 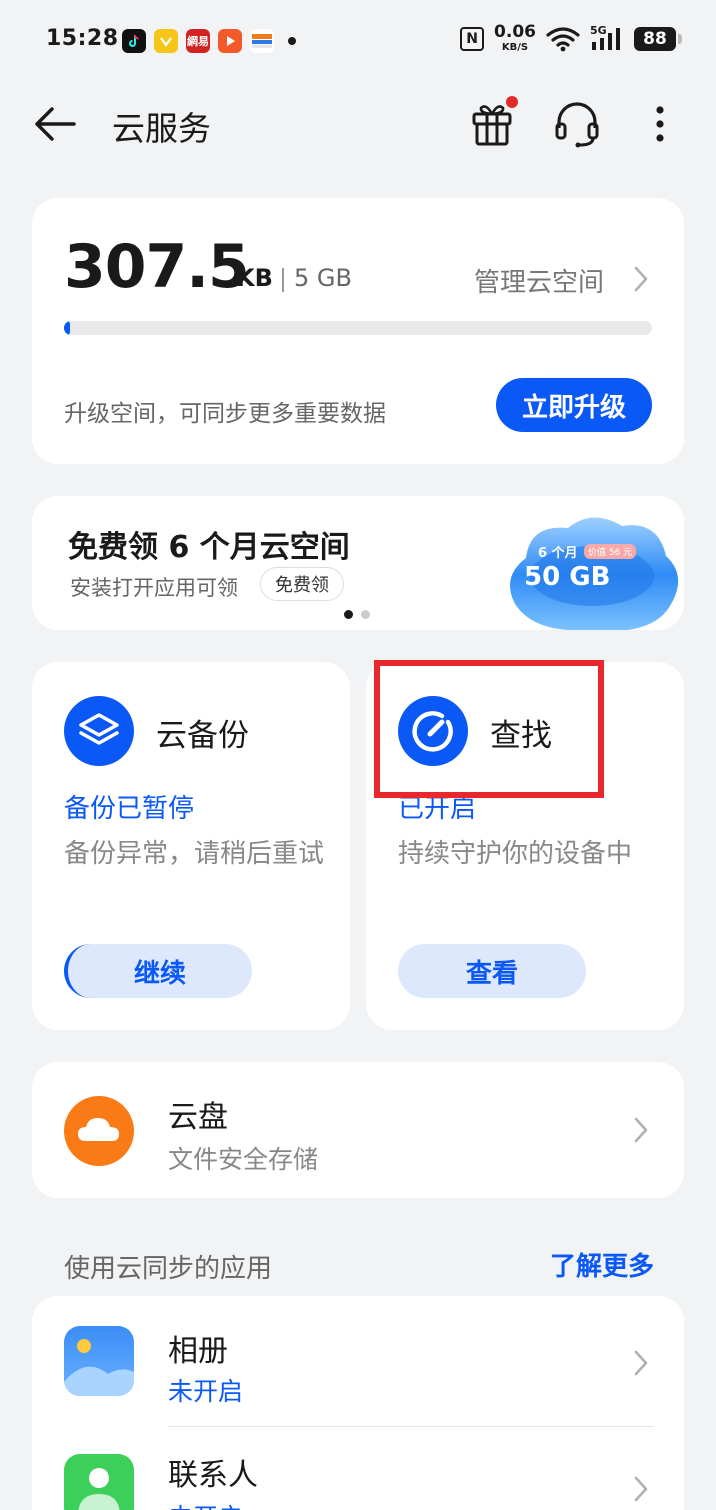 What do you see at coordinates (230, 41) in the screenshot?
I see `video-icon` at bounding box center [230, 41].